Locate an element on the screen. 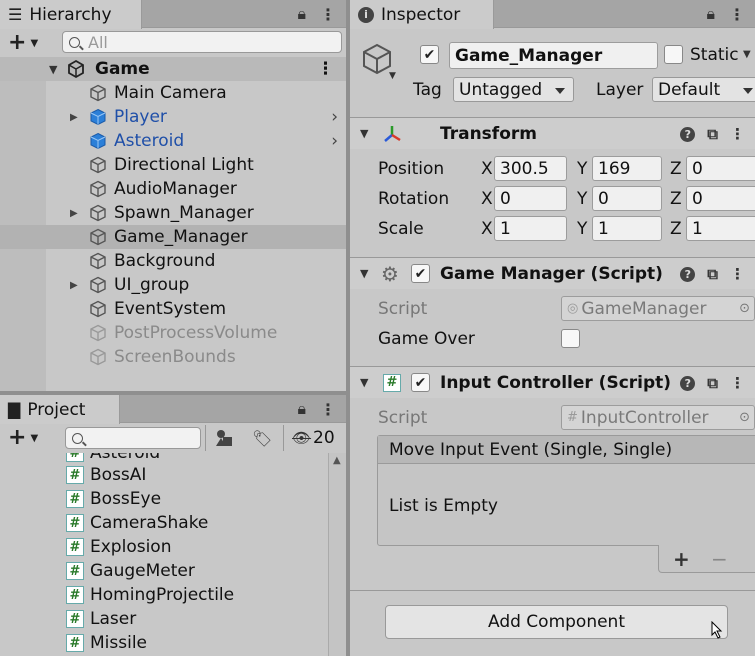 The height and width of the screenshot is (656, 755). hierarchy-item: Main Camera is located at coordinates (173, 93).